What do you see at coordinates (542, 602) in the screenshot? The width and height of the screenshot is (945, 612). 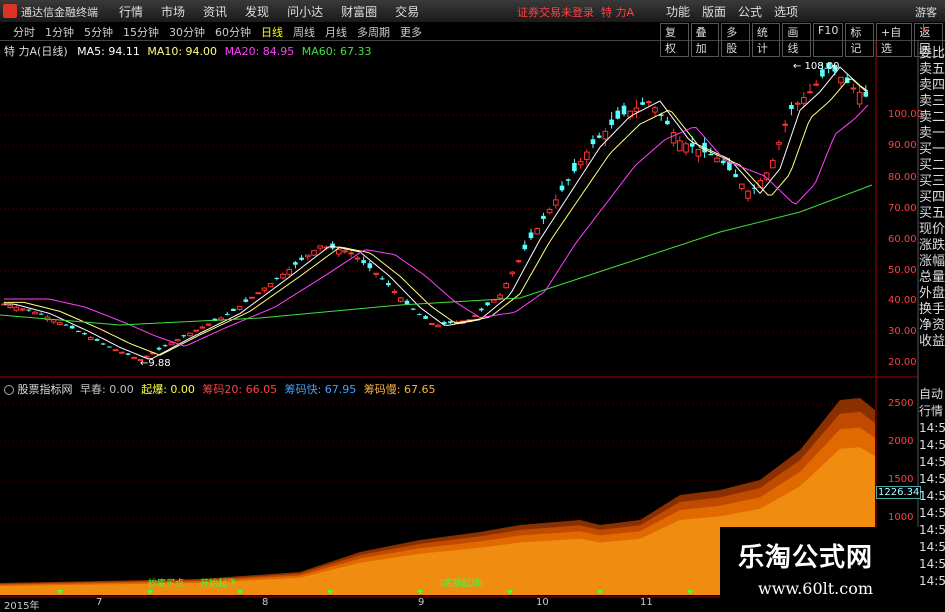 I see `date-label: 10` at bounding box center [542, 602].